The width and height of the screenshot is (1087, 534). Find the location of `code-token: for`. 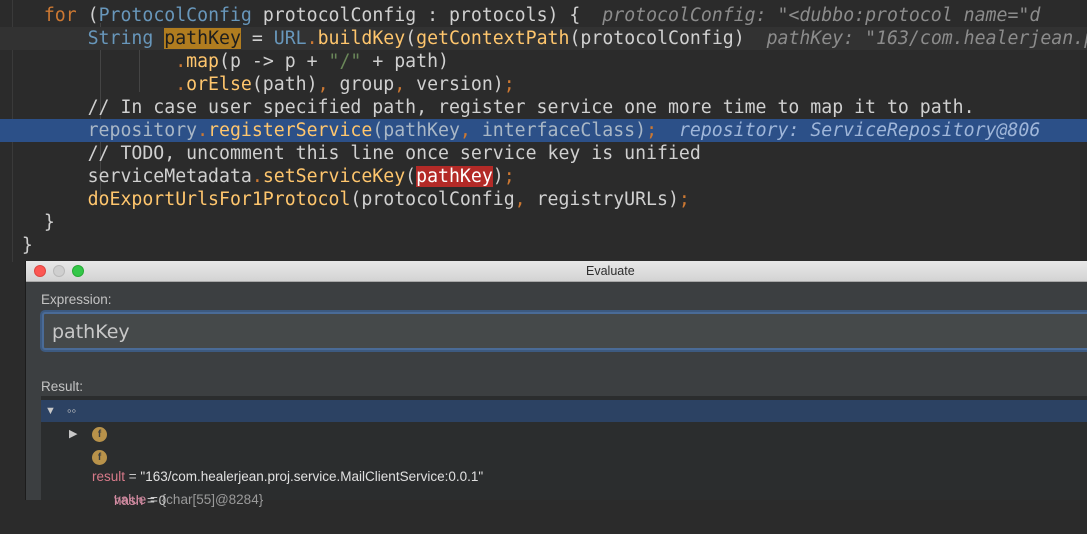

code-token: for is located at coordinates (60, 15).